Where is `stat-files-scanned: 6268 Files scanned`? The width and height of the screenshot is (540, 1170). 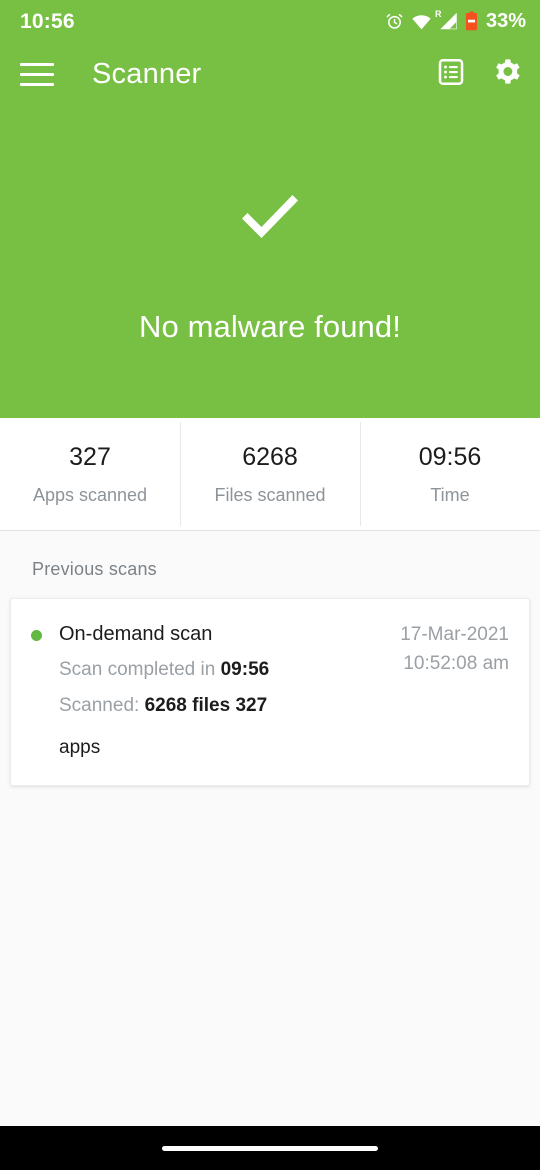 stat-files-scanned: 6268 Files scanned is located at coordinates (270, 474).